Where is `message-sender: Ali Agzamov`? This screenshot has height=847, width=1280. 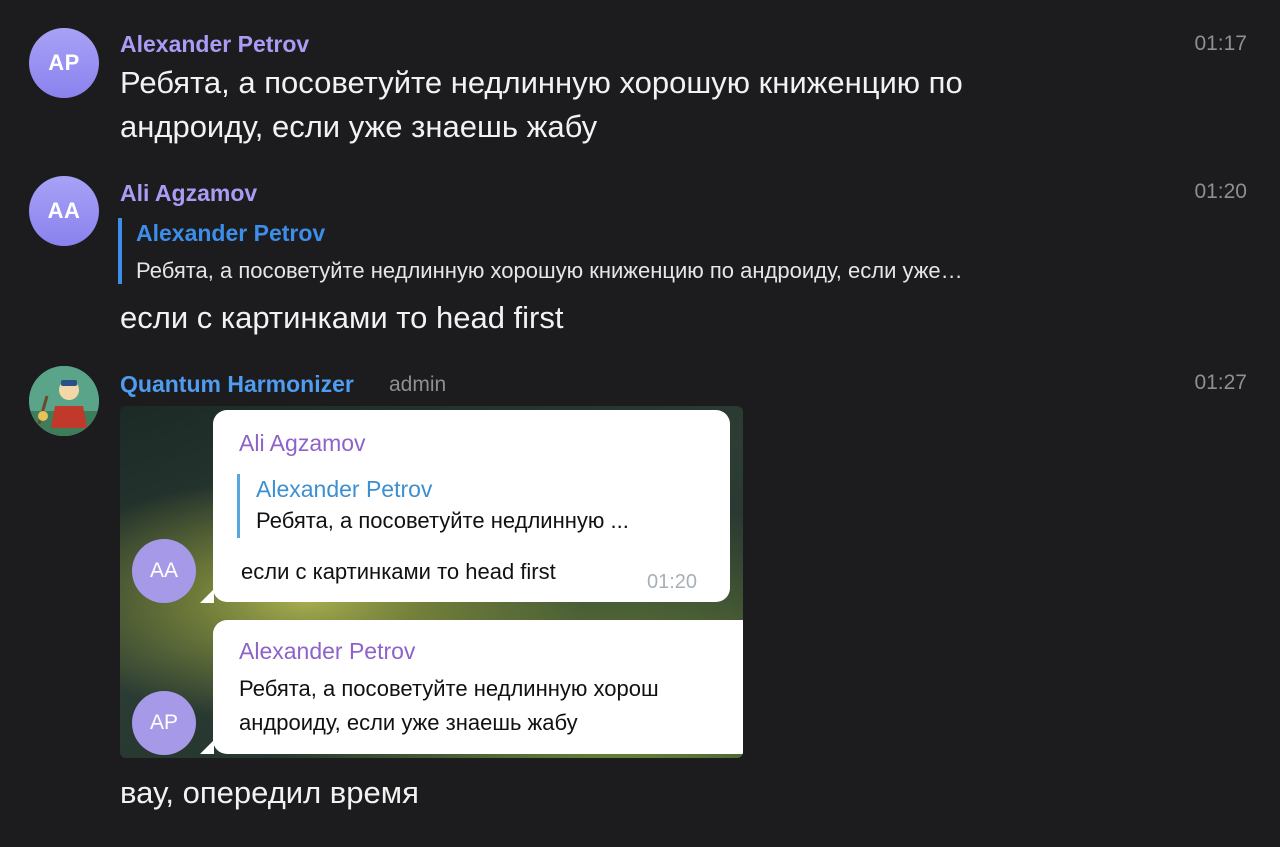 message-sender: Ali Agzamov is located at coordinates (188, 193).